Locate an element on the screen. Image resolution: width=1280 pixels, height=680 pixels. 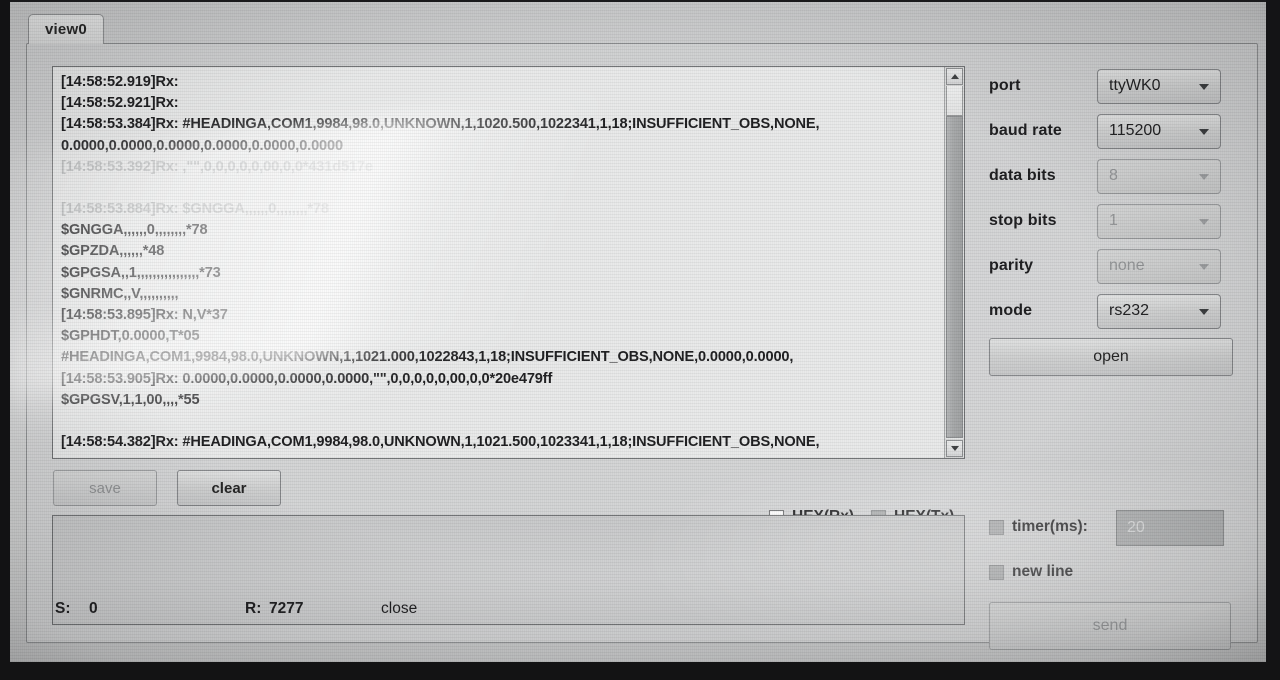
baud-rate-select-value: 115200 is located at coordinates (1135, 130).